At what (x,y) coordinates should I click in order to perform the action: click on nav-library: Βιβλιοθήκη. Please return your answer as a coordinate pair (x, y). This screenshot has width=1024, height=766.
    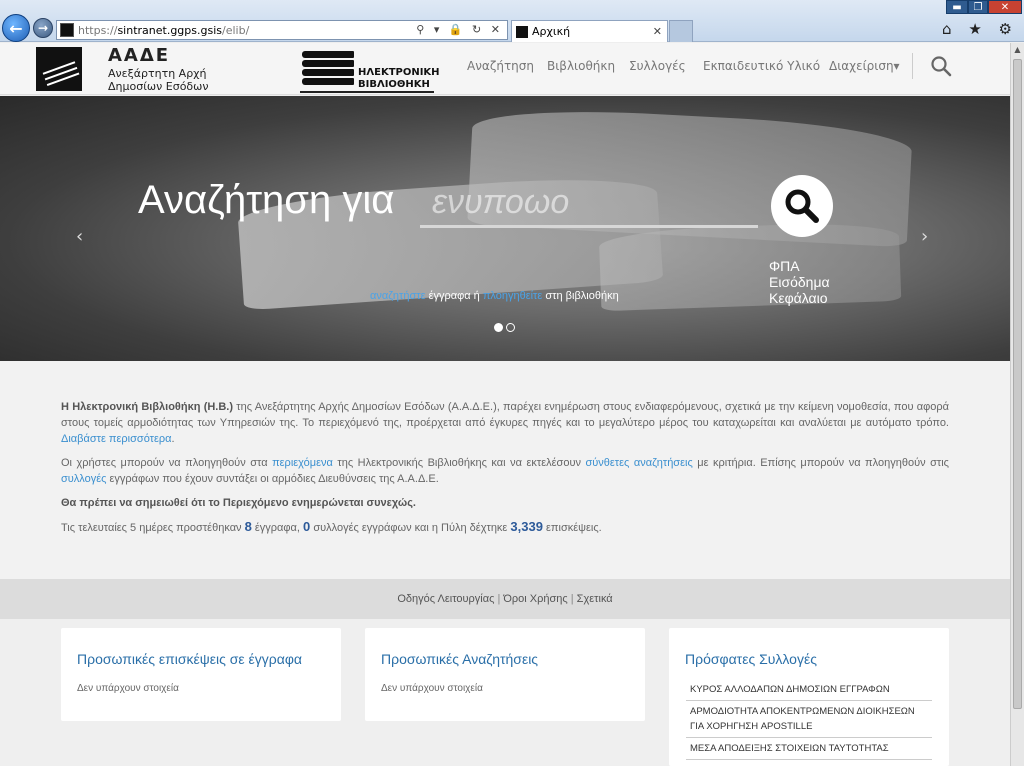
    Looking at the image, I should click on (581, 66).